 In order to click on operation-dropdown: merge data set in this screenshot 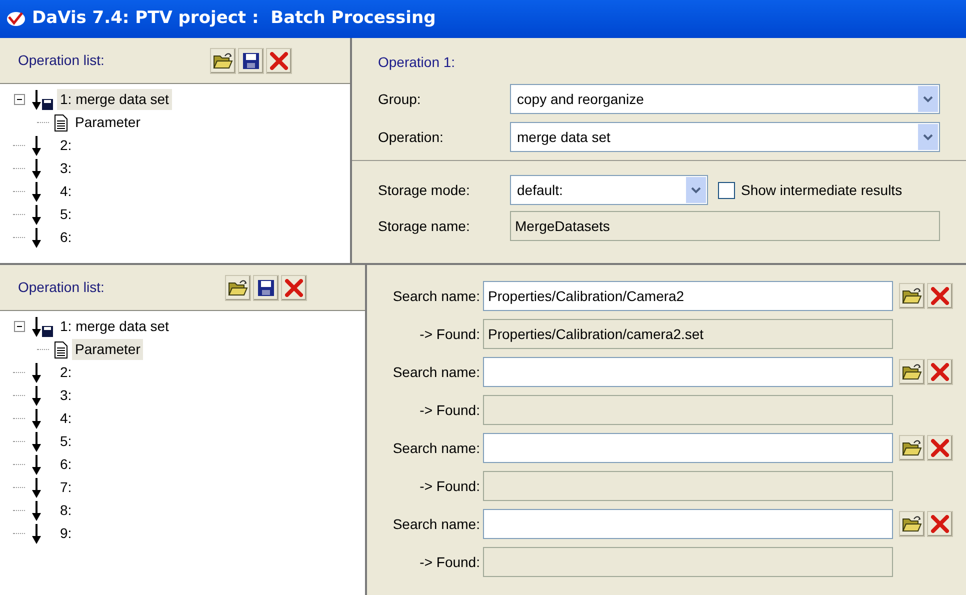, I will do `click(725, 137)`.